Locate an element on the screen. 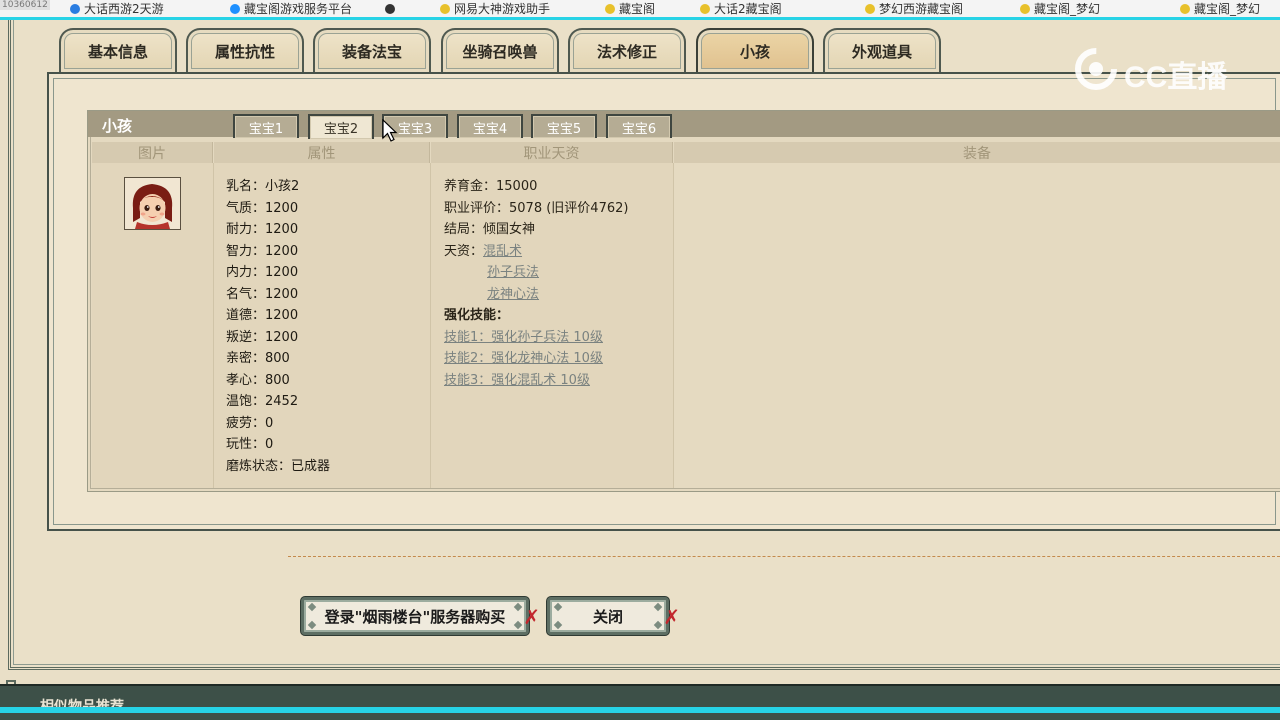  mouse-cursor-icon is located at coordinates (390, 130).